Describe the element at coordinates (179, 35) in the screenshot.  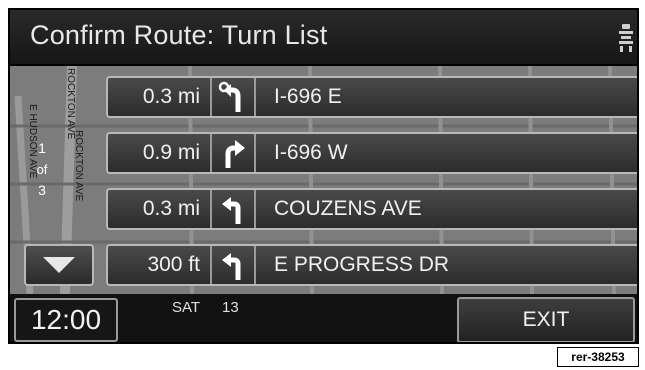
I see `page-title: Confirm Route: Turn List` at that location.